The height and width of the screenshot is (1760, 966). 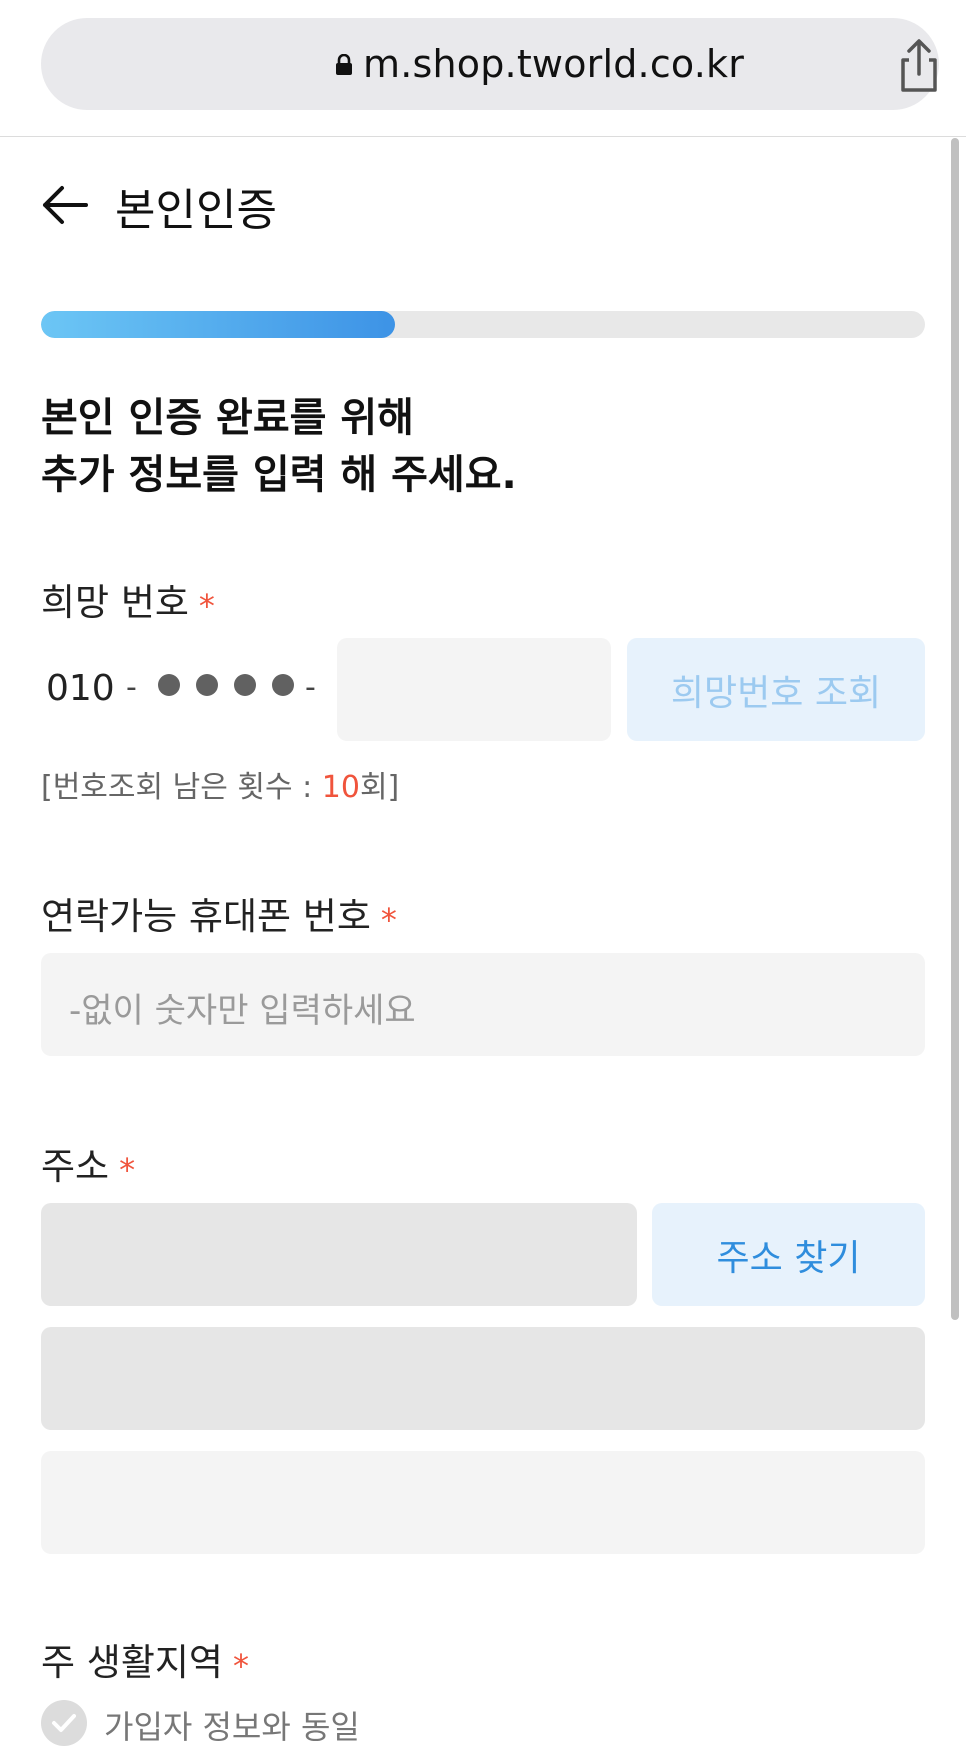 What do you see at coordinates (227, 418) in the screenshot?
I see `heading-line-1: 본인 인증 완료를 위해` at bounding box center [227, 418].